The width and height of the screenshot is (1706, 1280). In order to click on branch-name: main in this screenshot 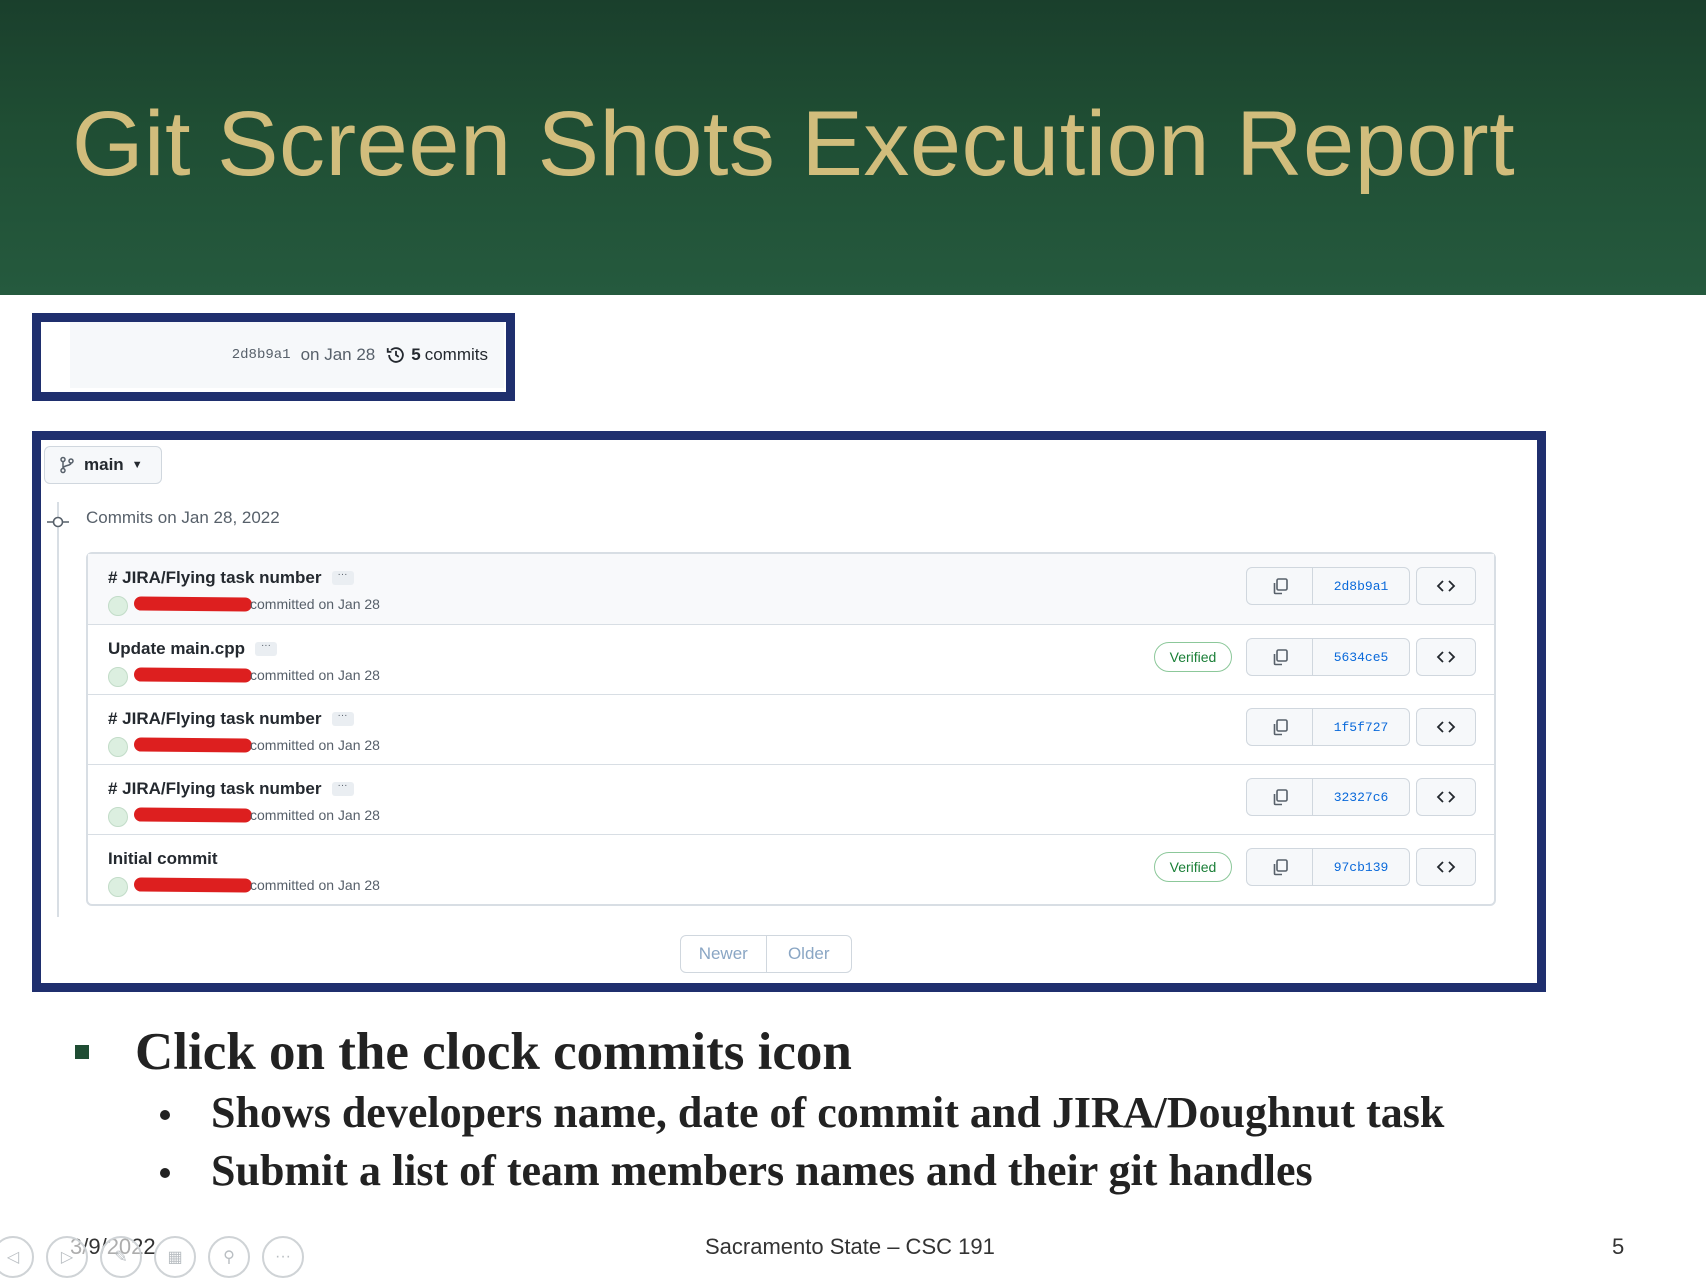, I will do `click(104, 464)`.